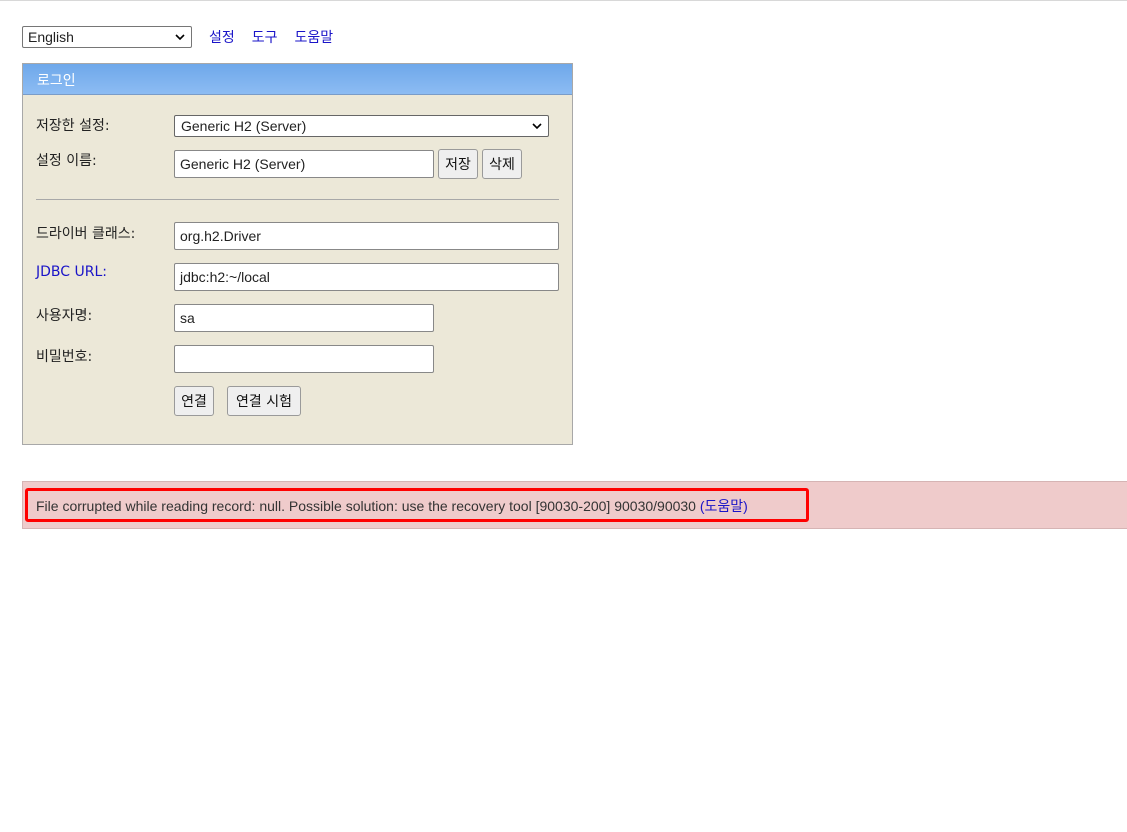 The height and width of the screenshot is (832, 1127). Describe the element at coordinates (107, 37) in the screenshot. I see `language-select: English` at that location.